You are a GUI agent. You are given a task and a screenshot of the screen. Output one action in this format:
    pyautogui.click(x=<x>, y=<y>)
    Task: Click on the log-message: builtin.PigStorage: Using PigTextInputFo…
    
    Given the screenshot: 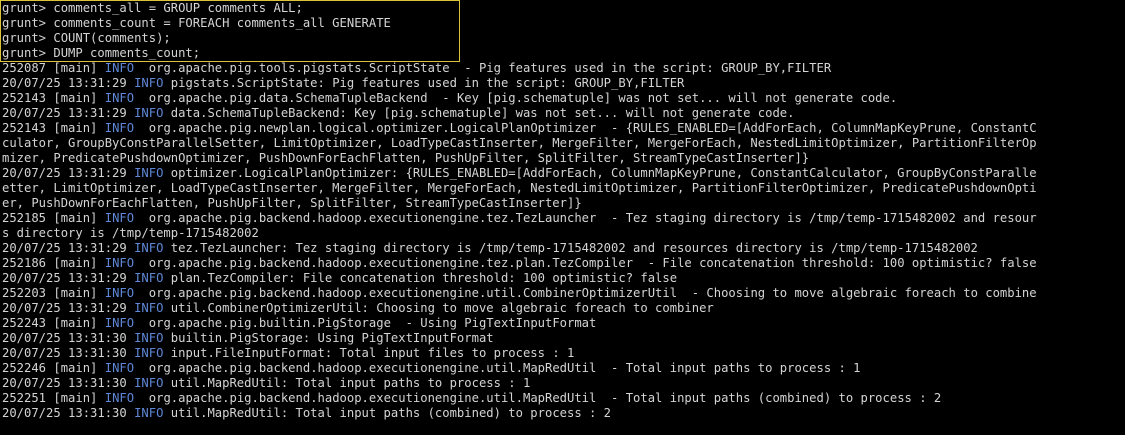 What is the action you would take?
    pyautogui.click(x=328, y=338)
    